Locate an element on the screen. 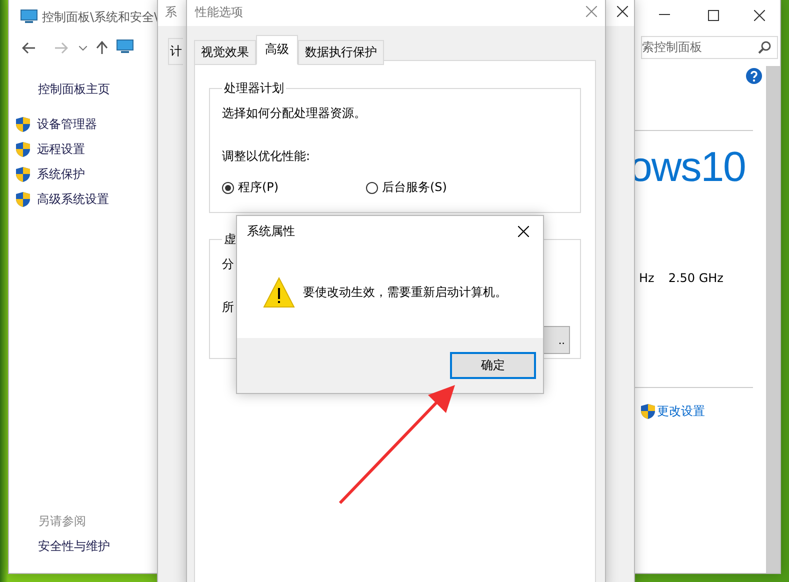 The width and height of the screenshot is (789, 582). radio-option: 程序(P) is located at coordinates (294, 187).